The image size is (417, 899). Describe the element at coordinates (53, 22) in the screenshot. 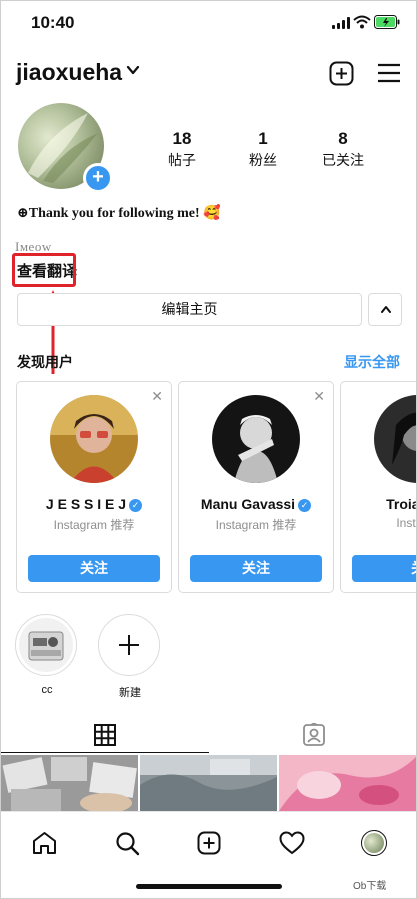

I see `status-time: 10:40` at that location.